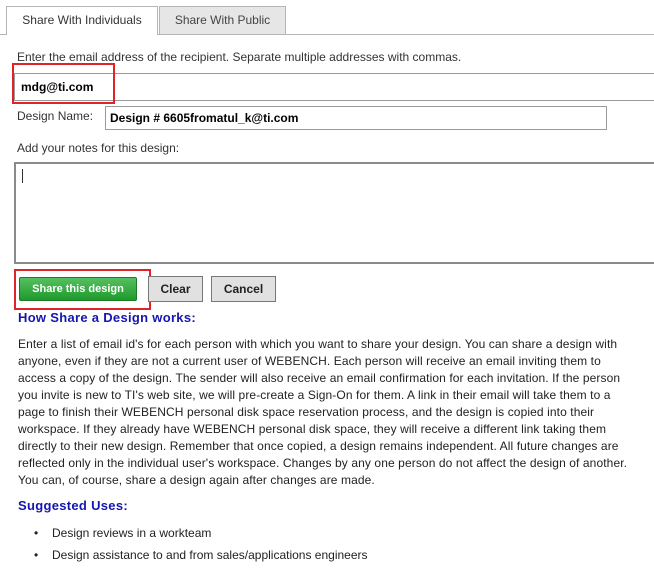 This screenshot has height=569, width=654. I want to click on cancel-button: Cancel, so click(243, 289).